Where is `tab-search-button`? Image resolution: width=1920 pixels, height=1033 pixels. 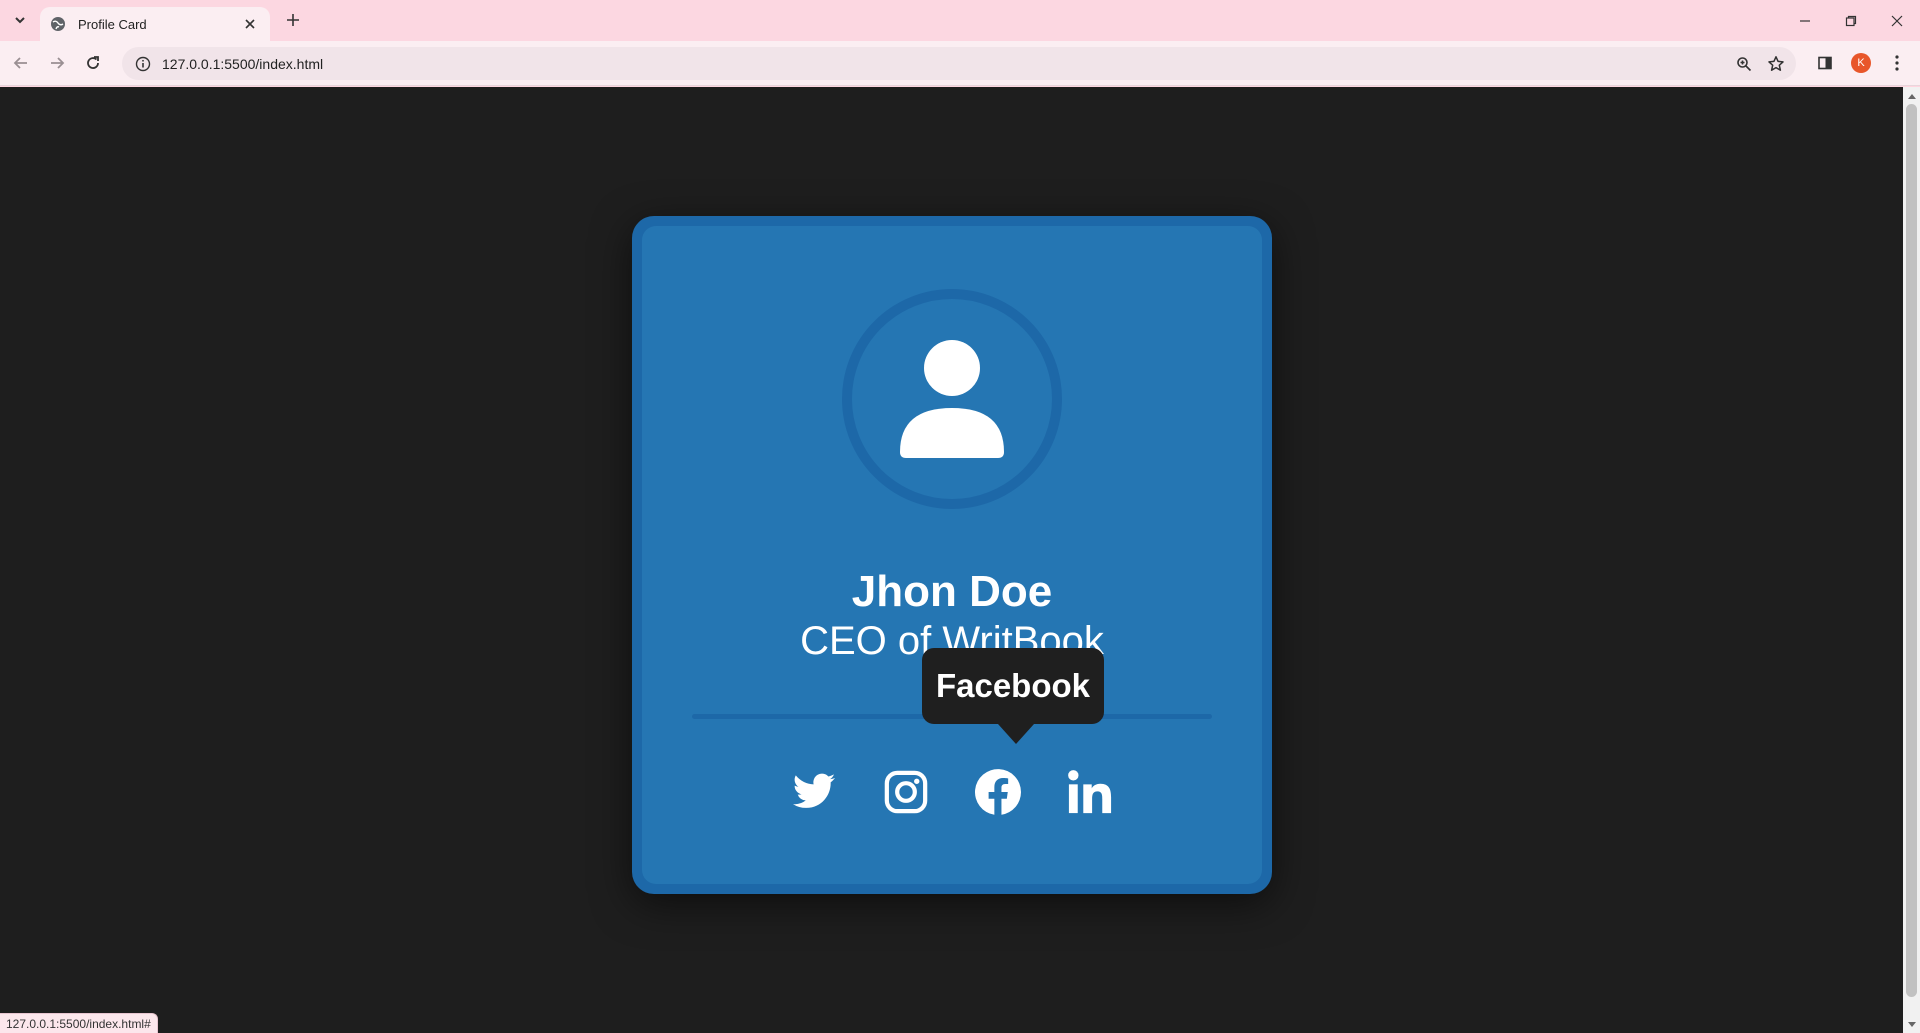 tab-search-button is located at coordinates (20, 20).